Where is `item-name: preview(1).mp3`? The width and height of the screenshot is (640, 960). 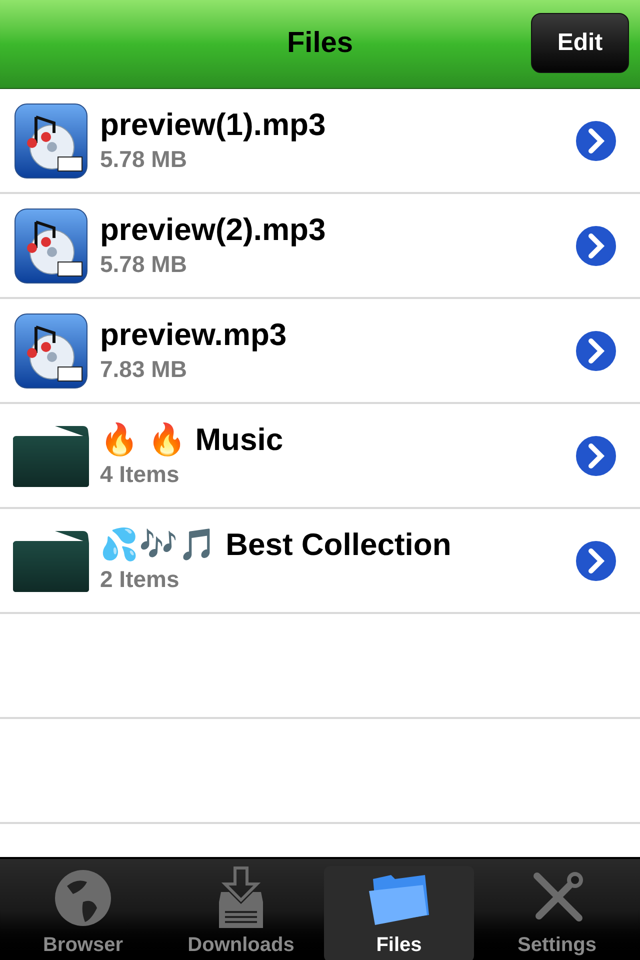 item-name: preview(1).mp3 is located at coordinates (213, 125).